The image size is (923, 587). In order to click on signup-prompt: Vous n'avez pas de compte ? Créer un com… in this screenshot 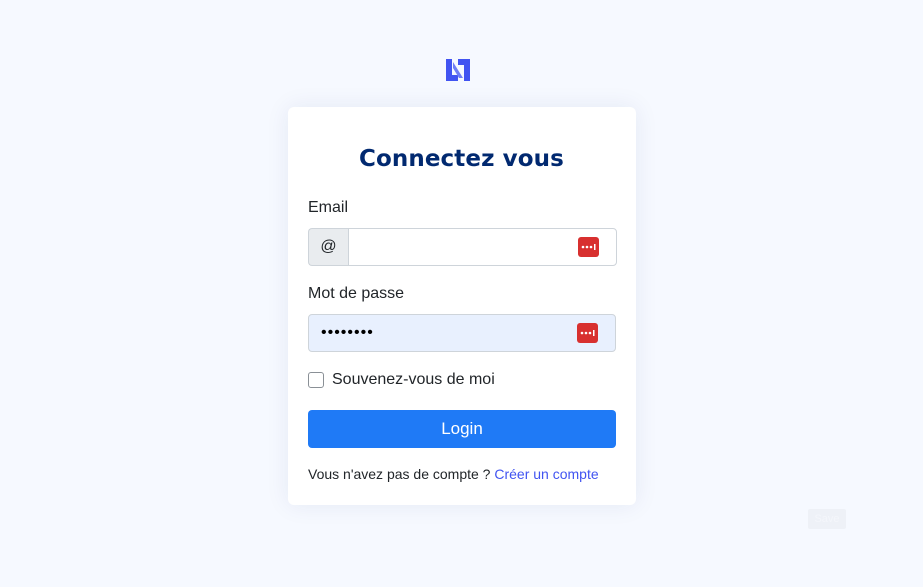, I will do `click(453, 474)`.